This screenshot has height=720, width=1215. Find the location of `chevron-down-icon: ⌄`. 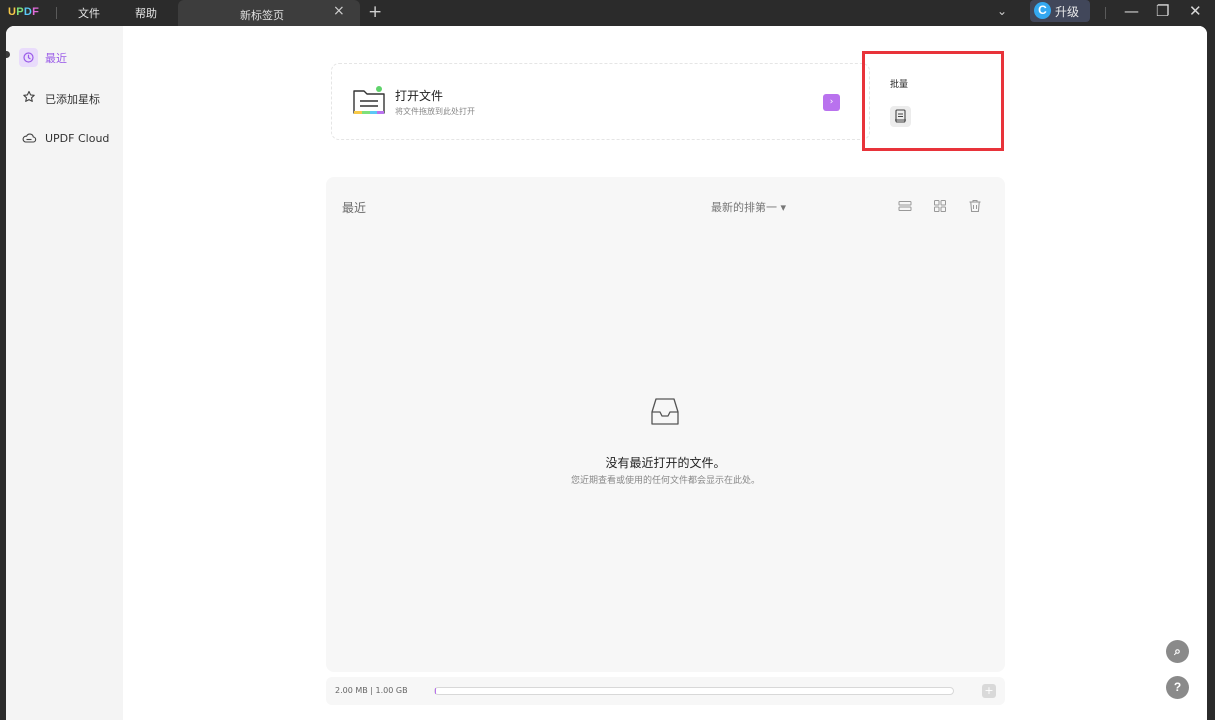

chevron-down-icon: ⌄ is located at coordinates (1002, 11).